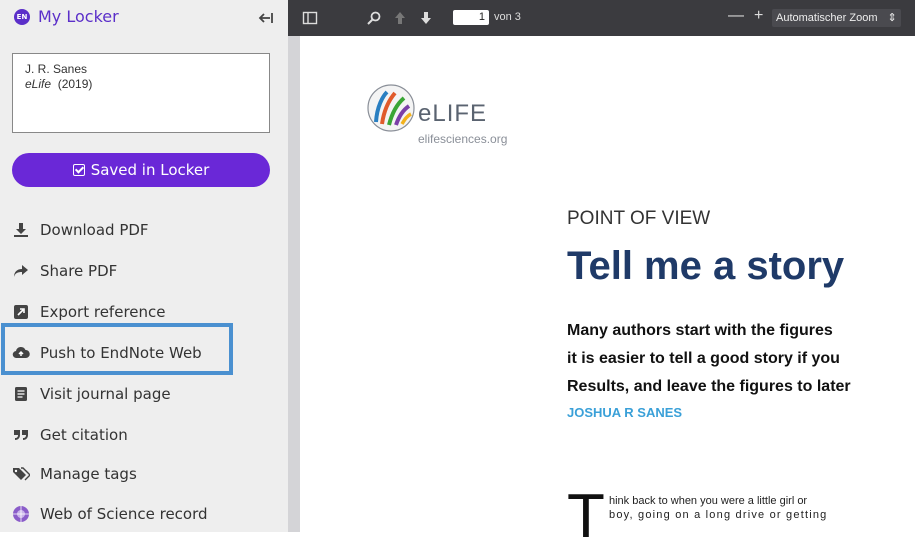  I want to click on sidebar-toggle-button, so click(310, 18).